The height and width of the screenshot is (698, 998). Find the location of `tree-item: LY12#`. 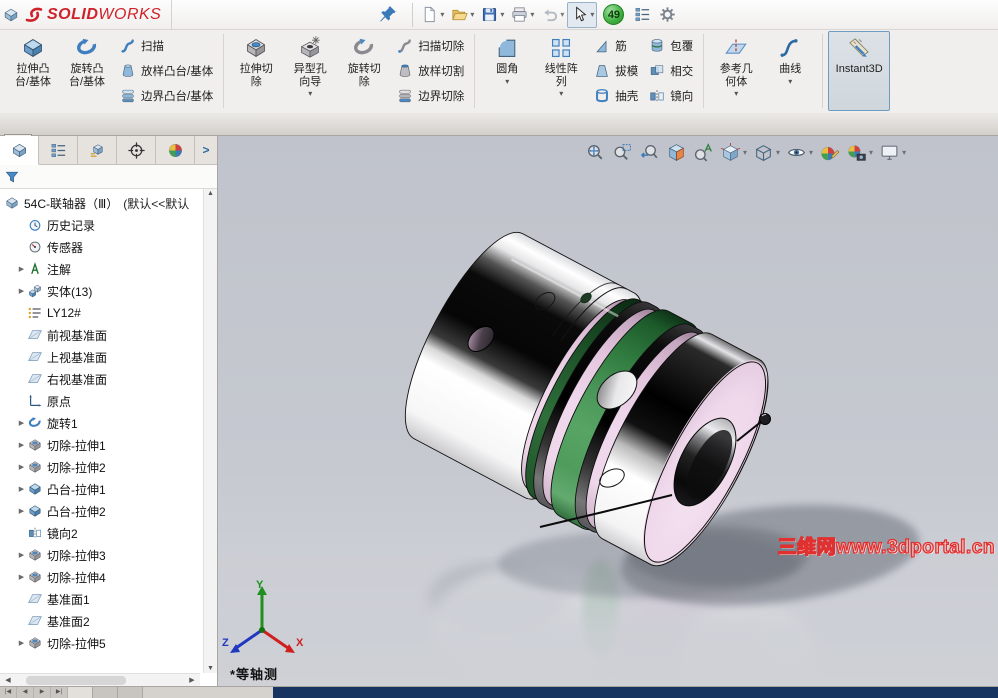

tree-item: LY12# is located at coordinates (101, 313).